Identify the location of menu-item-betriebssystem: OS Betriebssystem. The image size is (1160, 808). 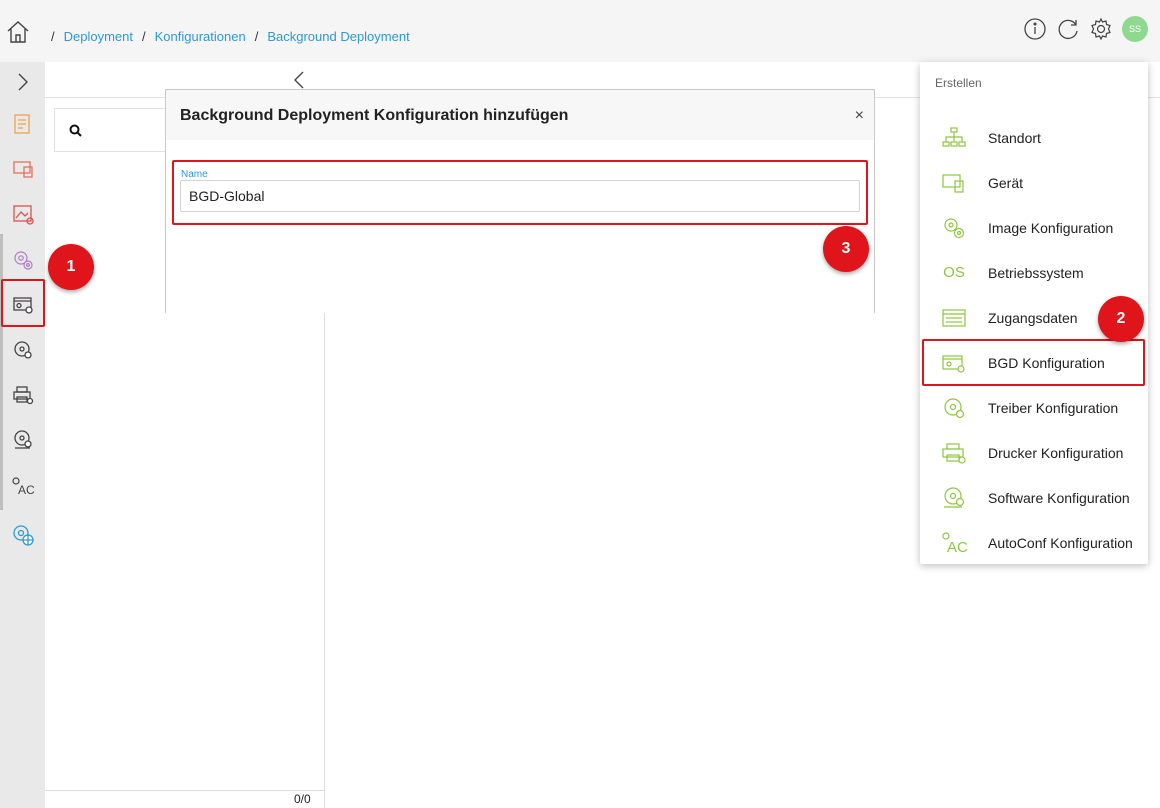
(1034, 272).